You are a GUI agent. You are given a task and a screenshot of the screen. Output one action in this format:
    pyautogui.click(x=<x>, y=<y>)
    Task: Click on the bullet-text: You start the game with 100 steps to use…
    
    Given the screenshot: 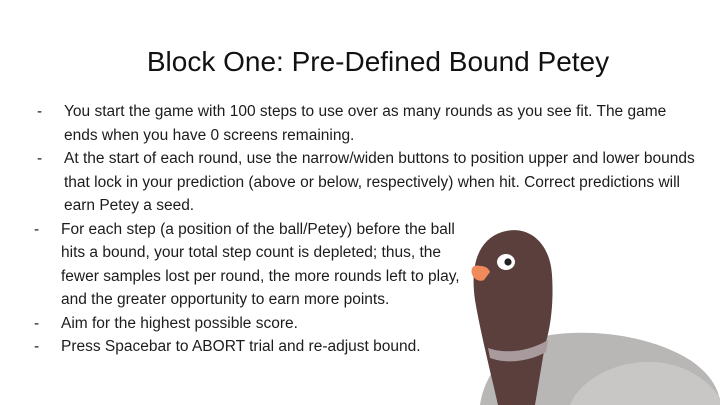 What is the action you would take?
    pyautogui.click(x=365, y=123)
    